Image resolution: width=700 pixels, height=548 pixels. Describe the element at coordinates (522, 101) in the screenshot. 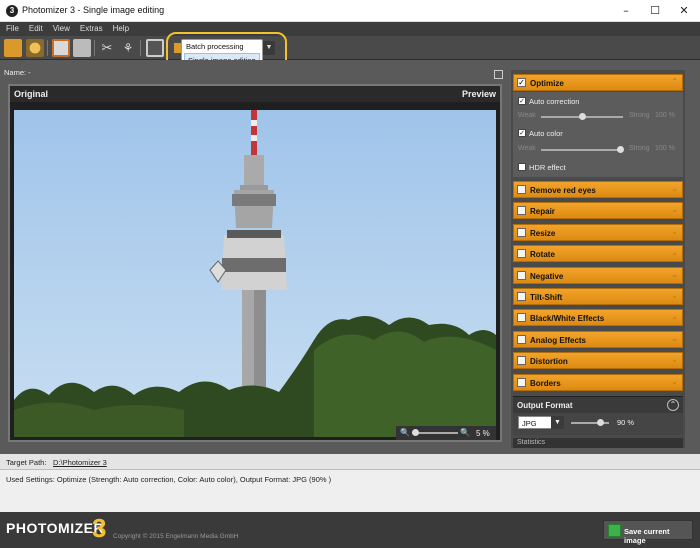

I see `auto-correction-checkbox: ✓` at that location.